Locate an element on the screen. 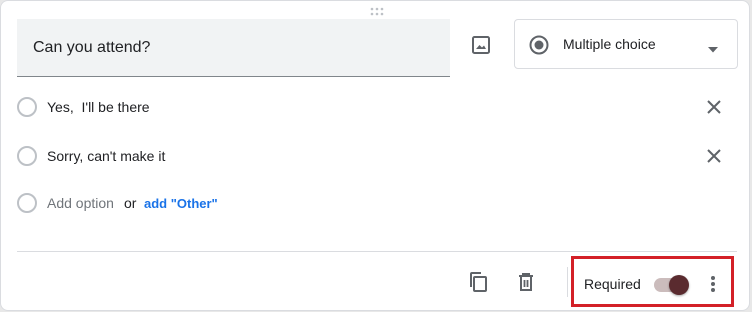 This screenshot has height=312, width=752. footer-separator is located at coordinates (567, 282).